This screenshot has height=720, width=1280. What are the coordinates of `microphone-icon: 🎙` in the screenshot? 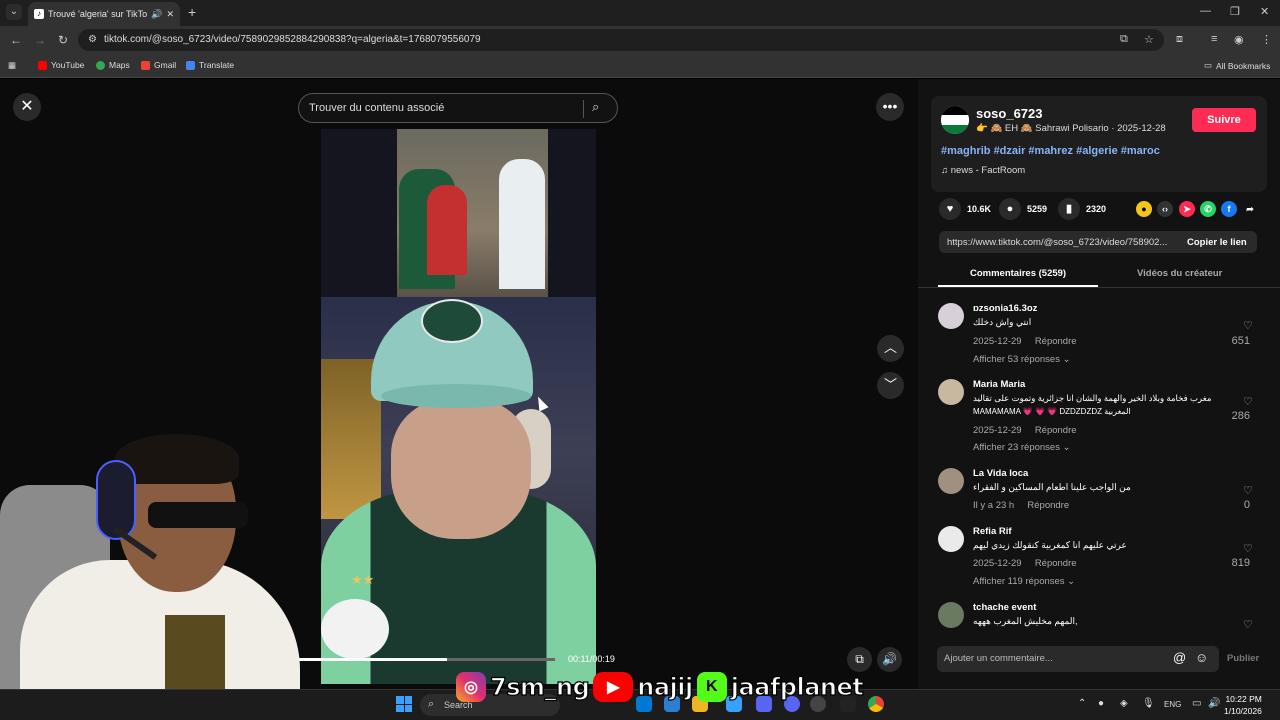 It's located at (1148, 703).